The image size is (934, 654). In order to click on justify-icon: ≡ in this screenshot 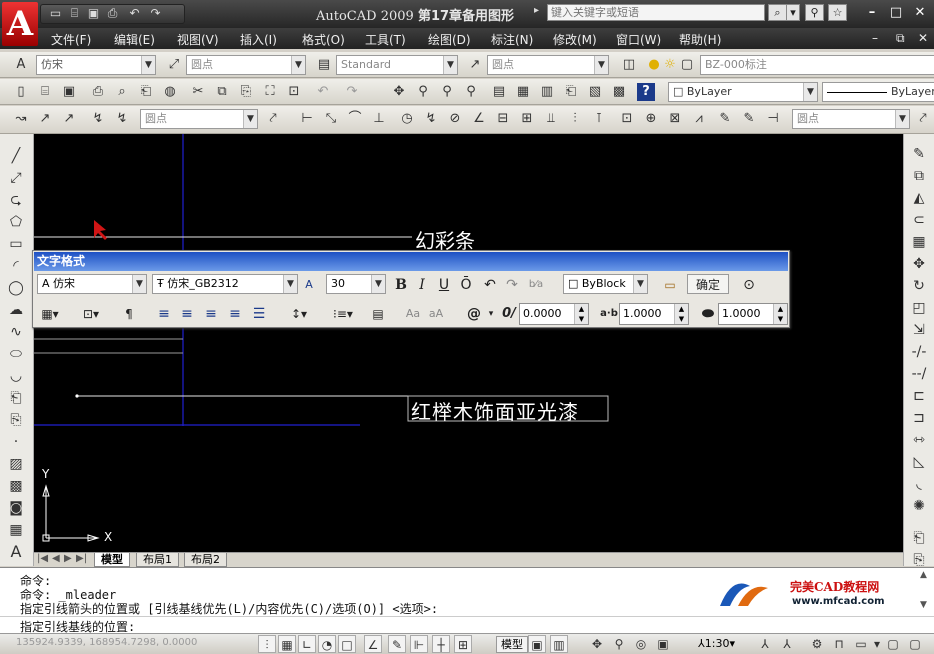, I will do `click(235, 314)`.